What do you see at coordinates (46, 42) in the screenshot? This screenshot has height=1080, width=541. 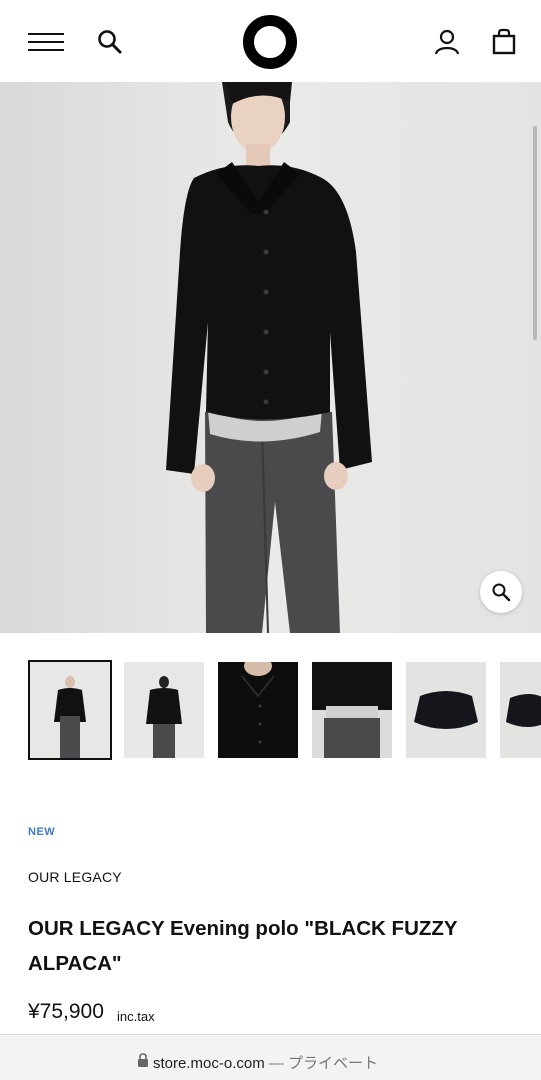 I see `hamburger-menu-icon` at bounding box center [46, 42].